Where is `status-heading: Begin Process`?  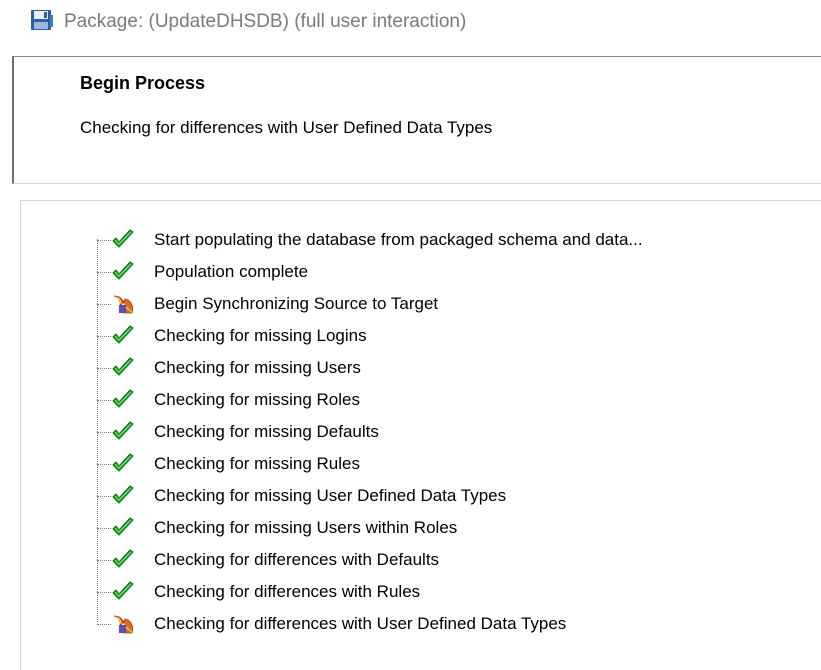
status-heading: Begin Process is located at coordinates (143, 83).